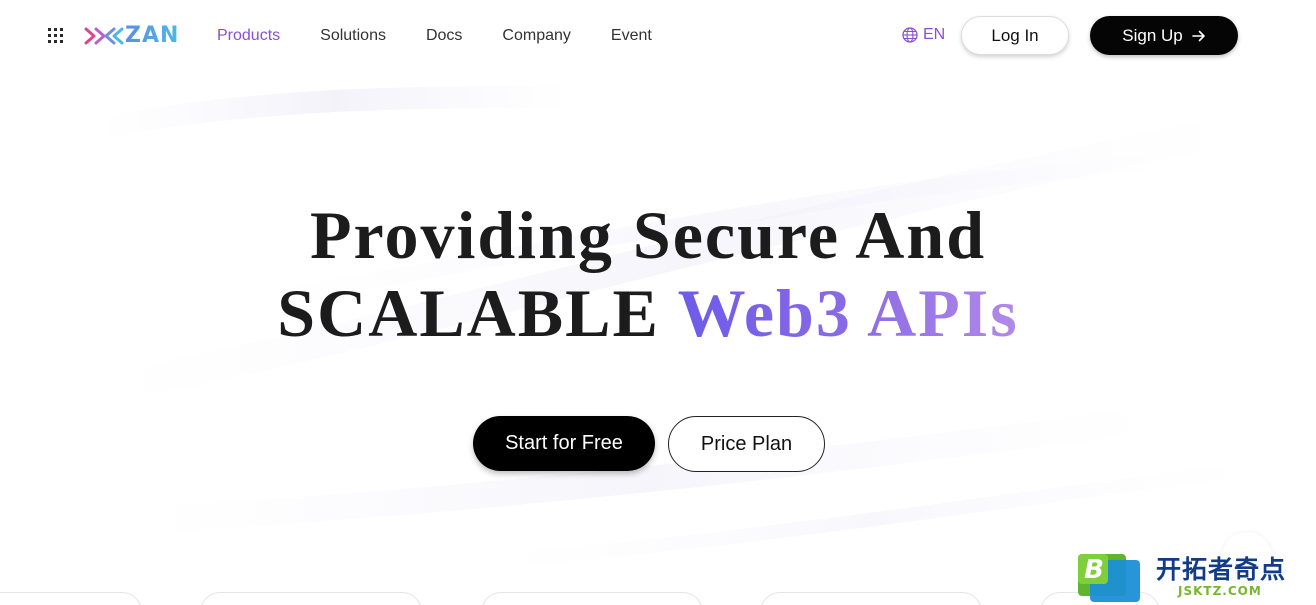 The height and width of the screenshot is (605, 1316). What do you see at coordinates (1221, 569) in the screenshot?
I see `watermark-text-cn: 开拓者奇点` at bounding box center [1221, 569].